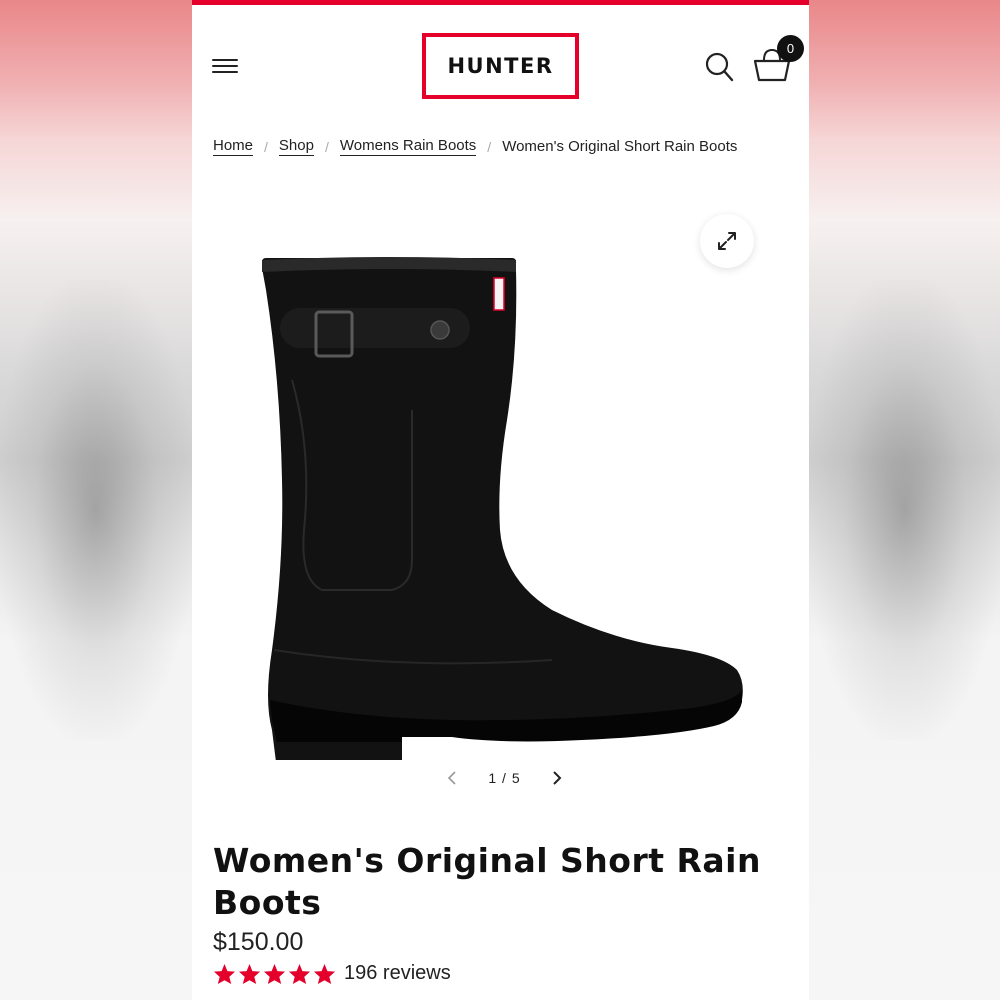 This screenshot has width=1000, height=1000. I want to click on gallery-page-indicator: 1 / 5, so click(504, 778).